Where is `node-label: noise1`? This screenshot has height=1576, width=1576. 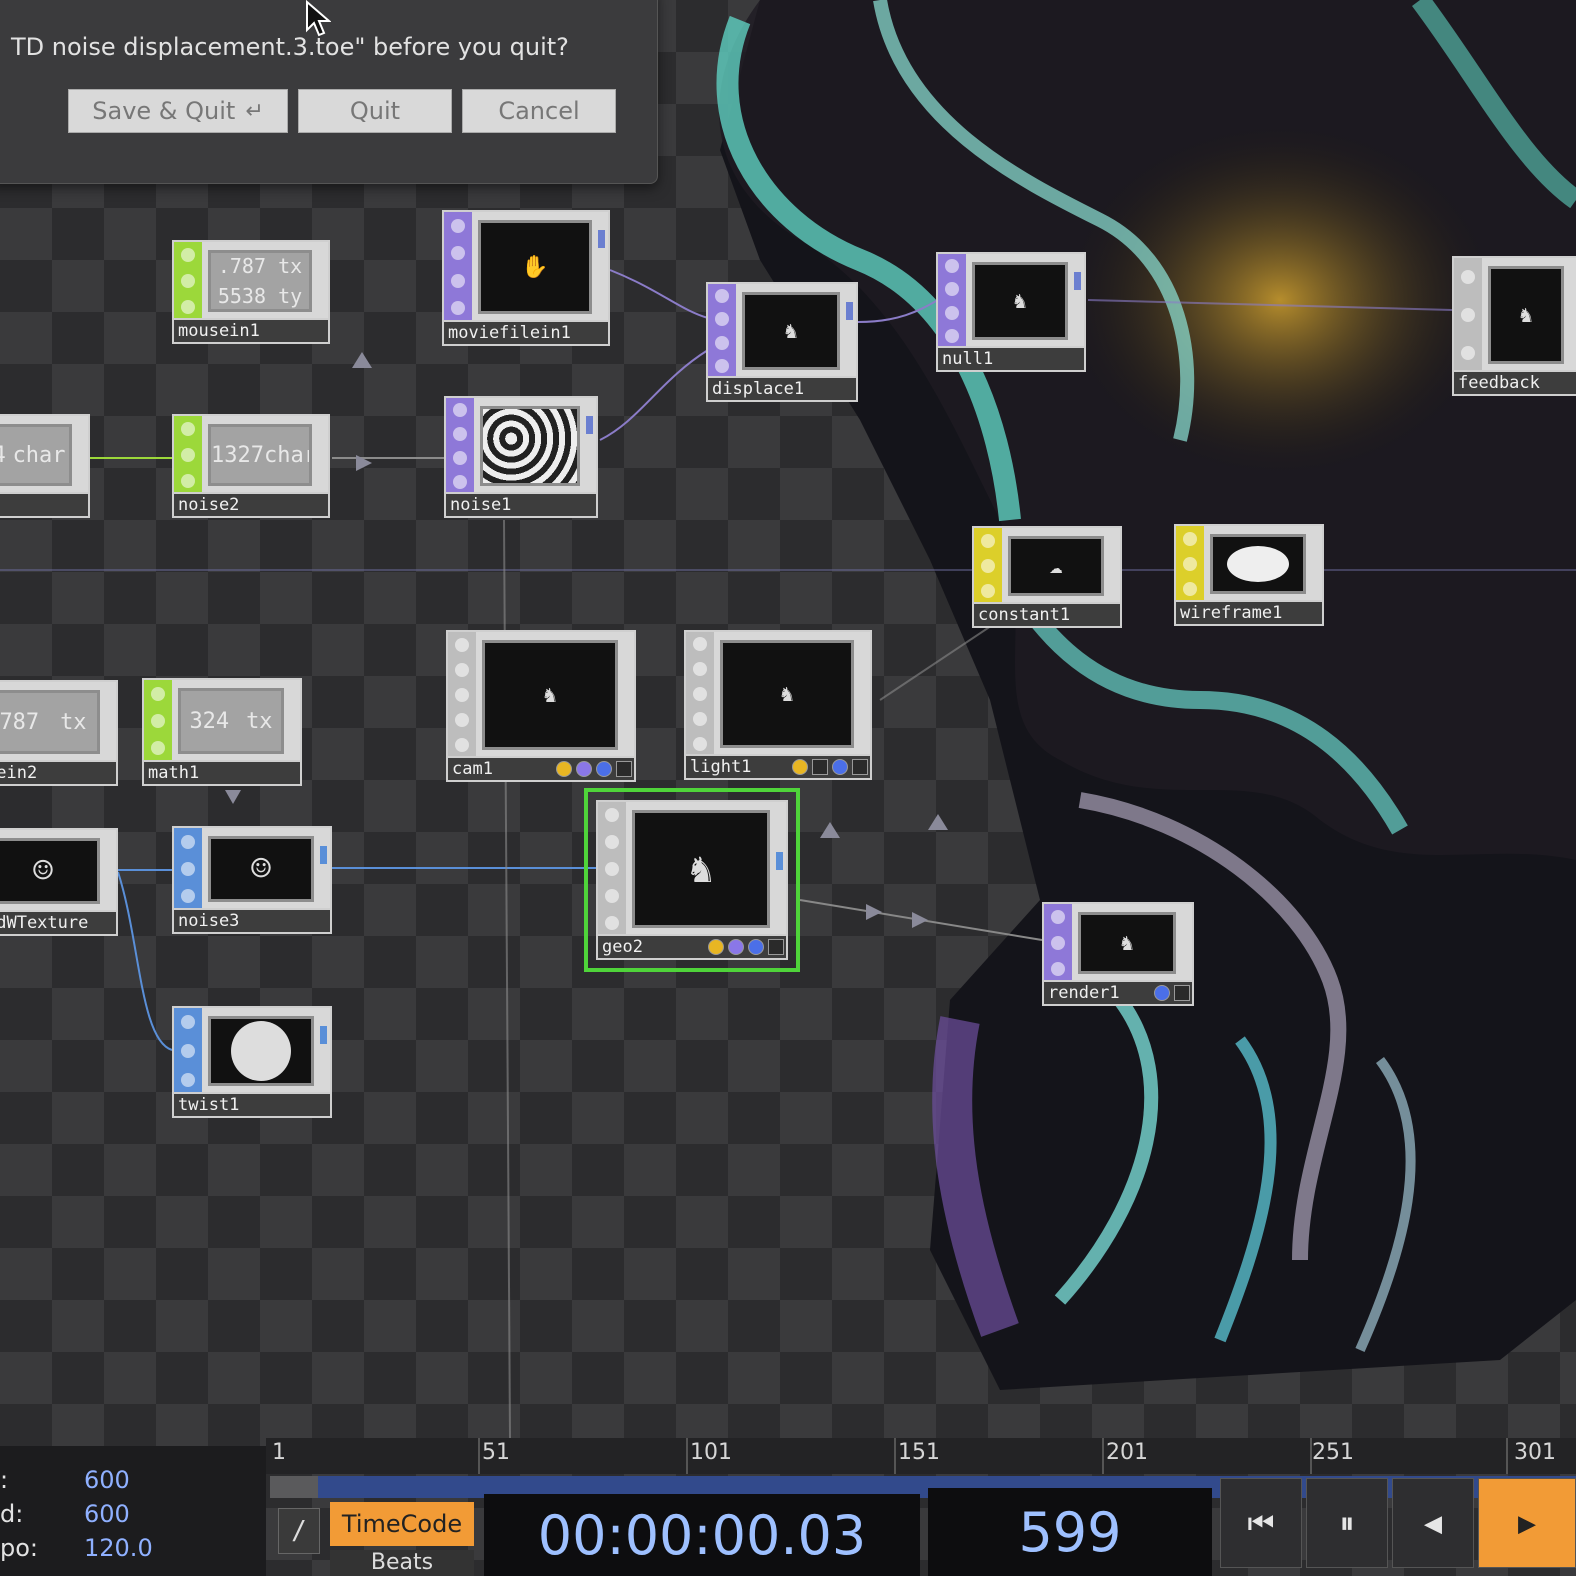
node-label: noise1 is located at coordinates (521, 504).